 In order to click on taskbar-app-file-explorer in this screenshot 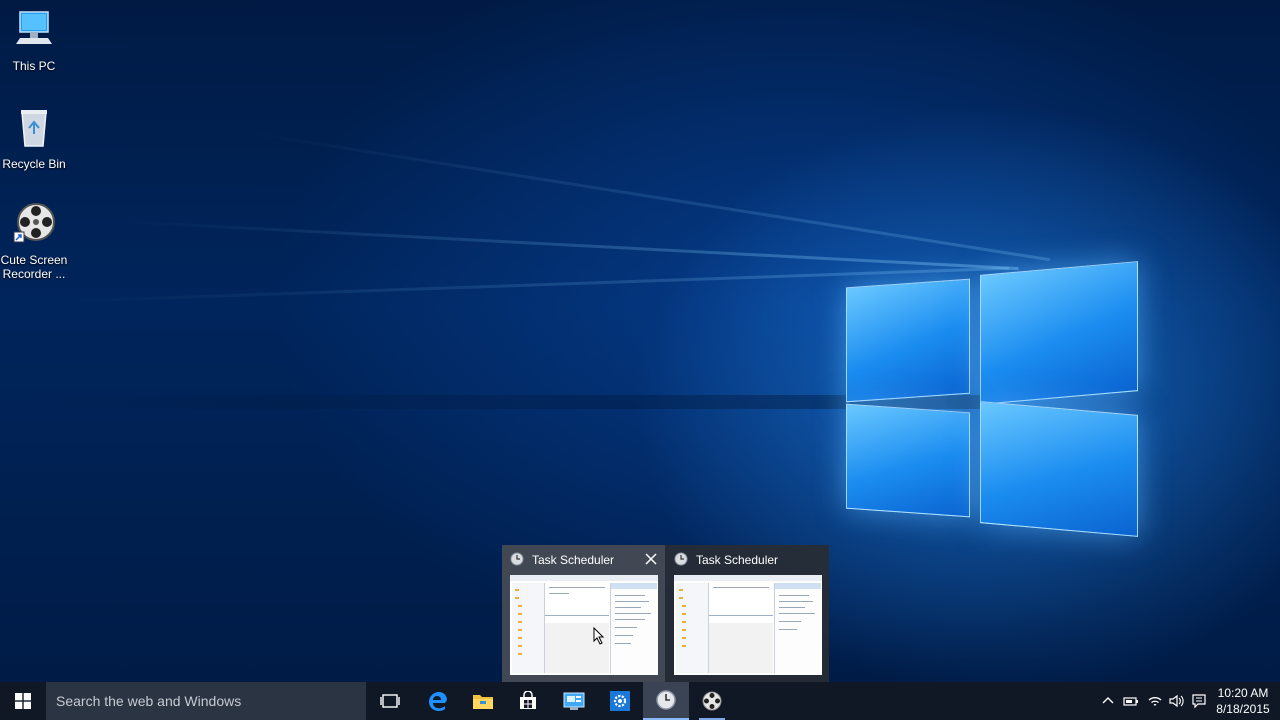, I will do `click(483, 701)`.